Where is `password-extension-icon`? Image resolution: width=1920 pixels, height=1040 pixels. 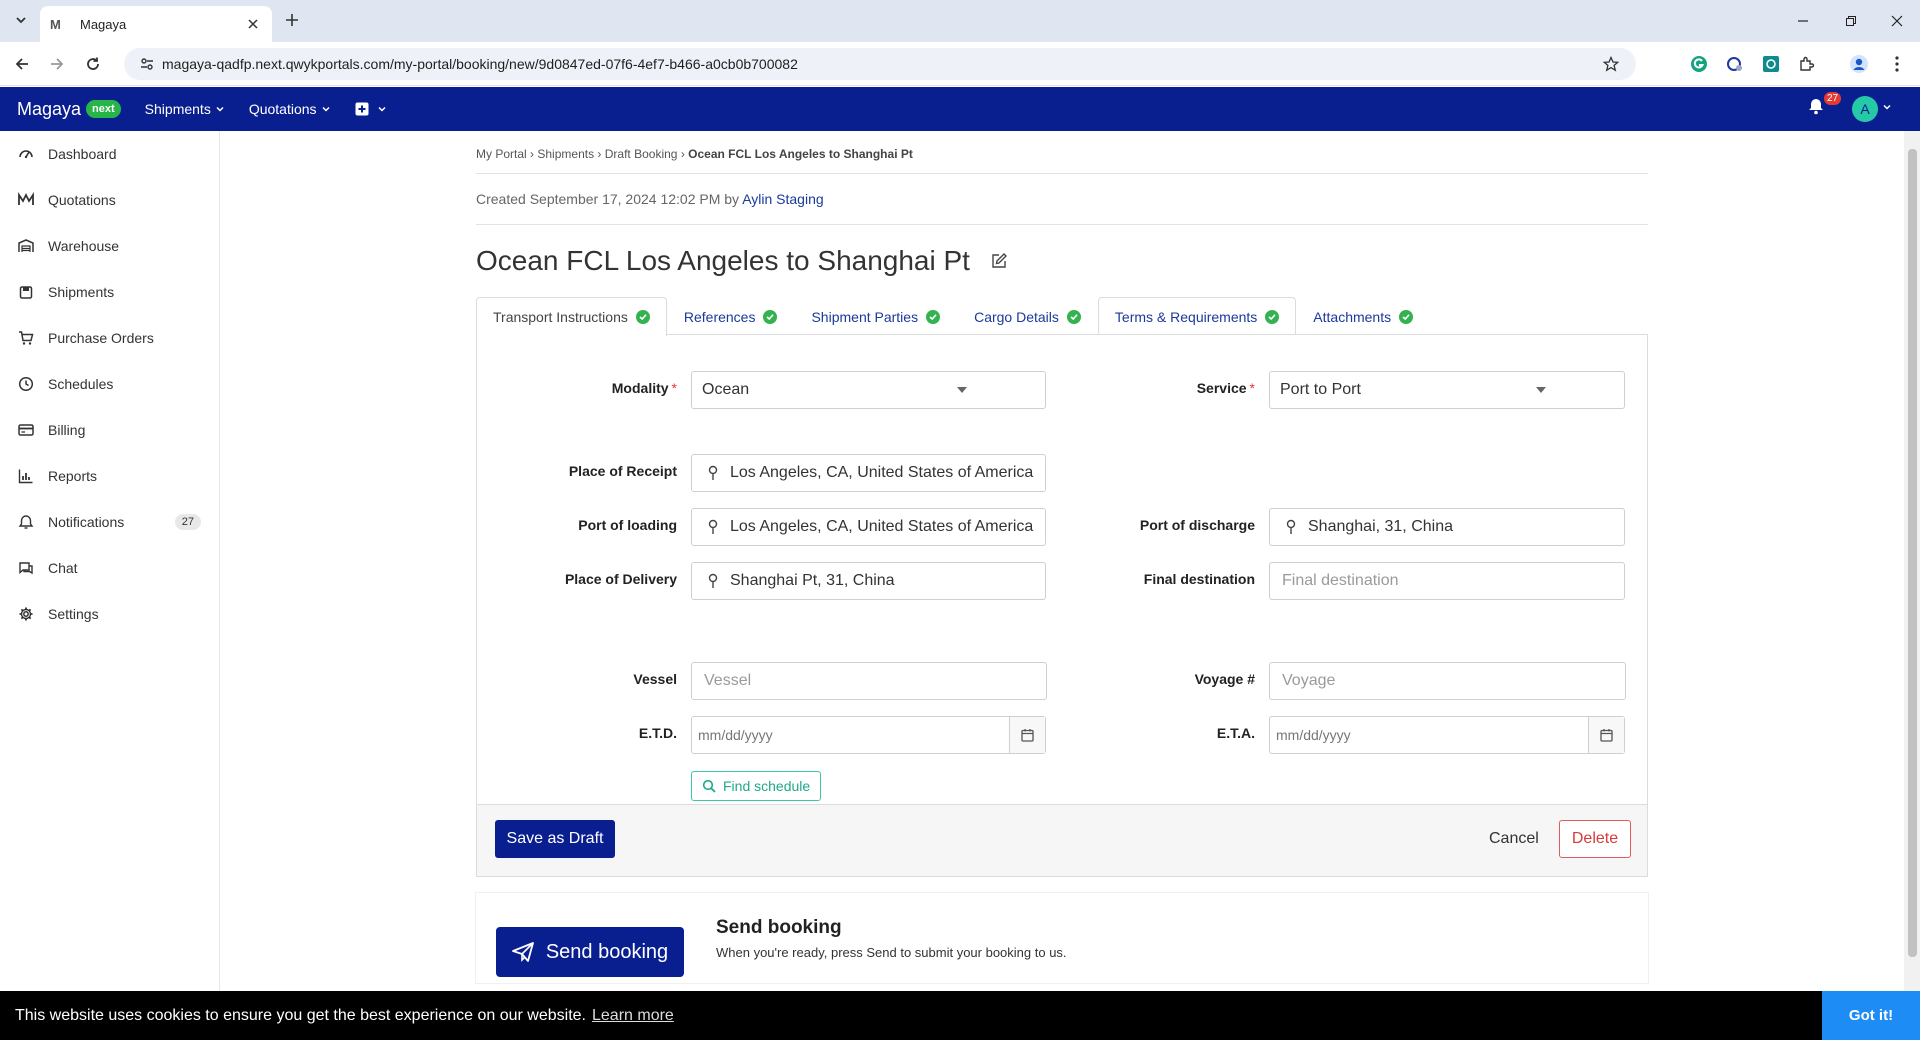 password-extension-icon is located at coordinates (1735, 64).